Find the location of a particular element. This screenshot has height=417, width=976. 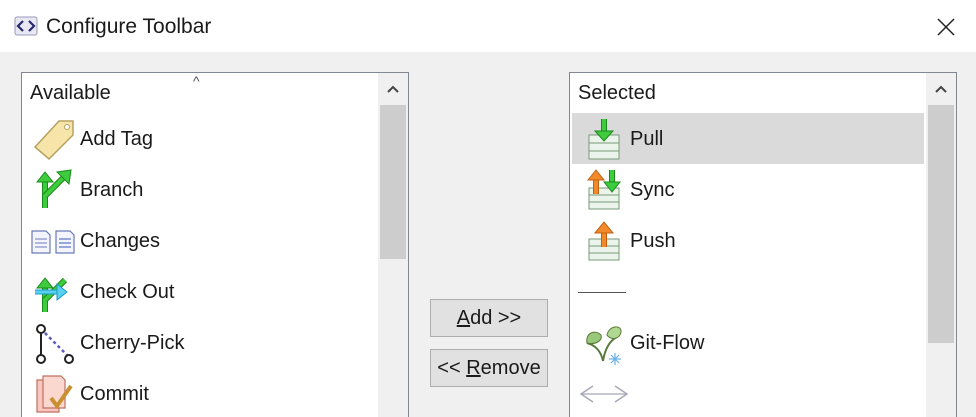

app-code-icon is located at coordinates (26, 26).